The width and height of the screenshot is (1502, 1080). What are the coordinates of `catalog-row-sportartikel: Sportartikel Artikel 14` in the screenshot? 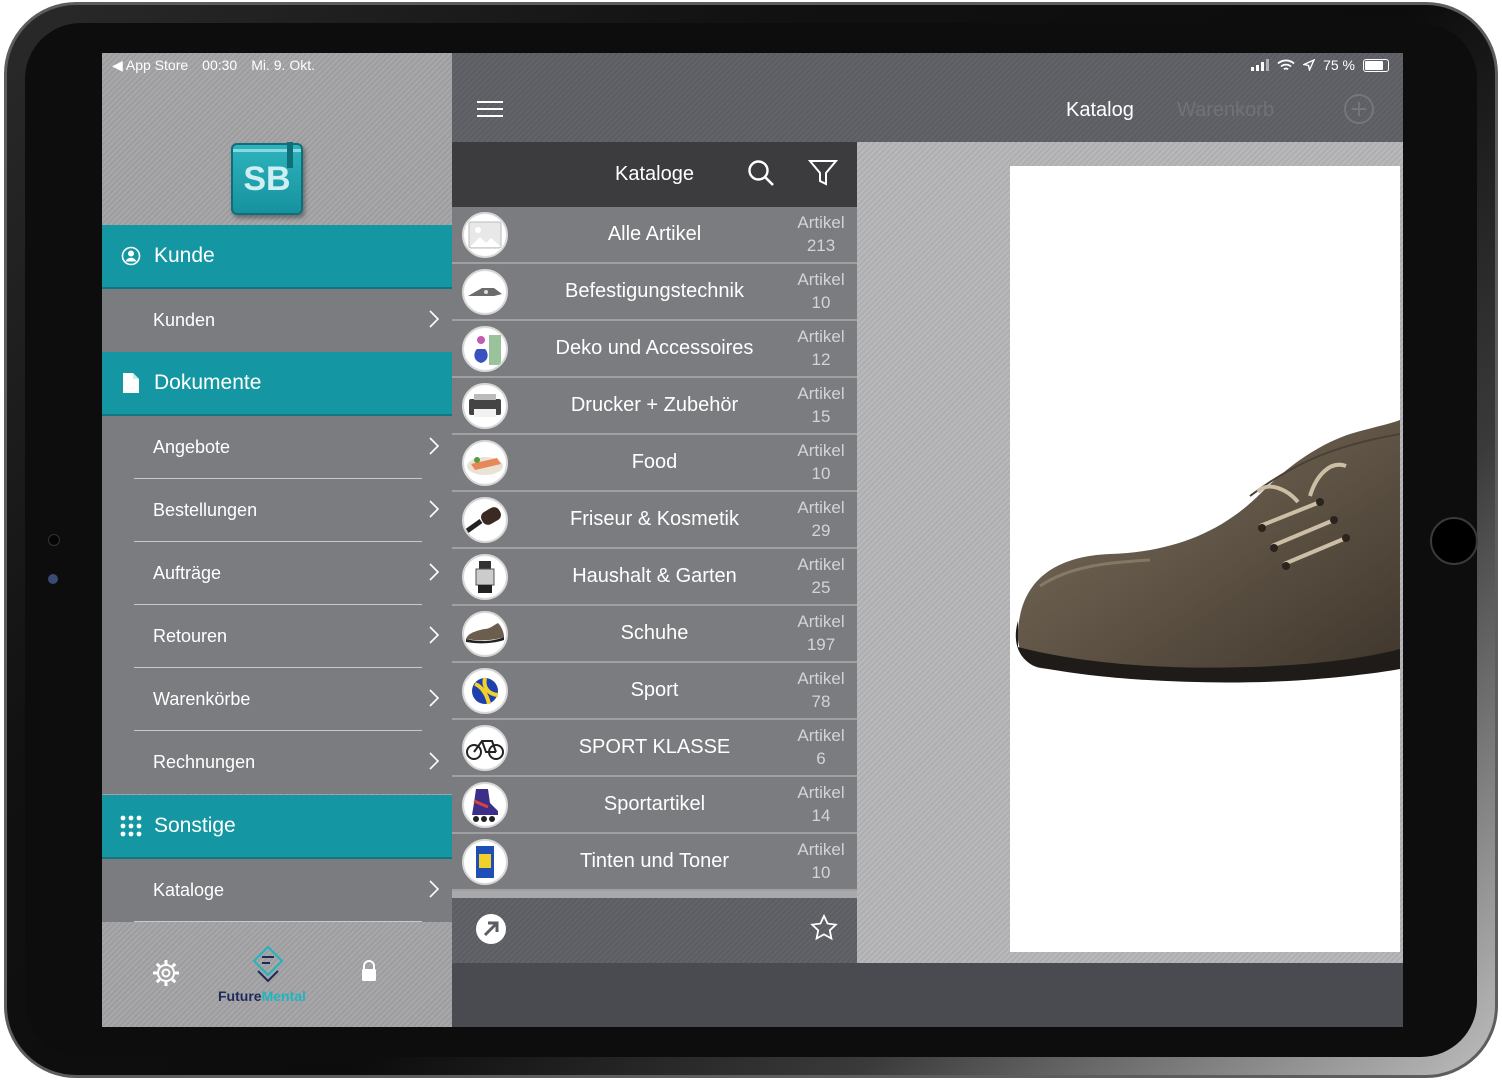 It's located at (654, 805).